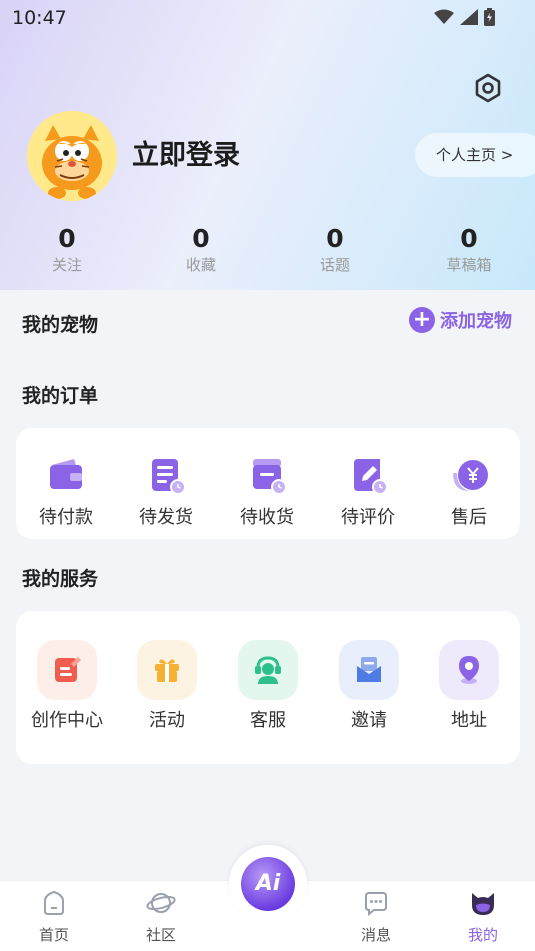 This screenshot has width=535, height=951. I want to click on planet-icon, so click(161, 903).